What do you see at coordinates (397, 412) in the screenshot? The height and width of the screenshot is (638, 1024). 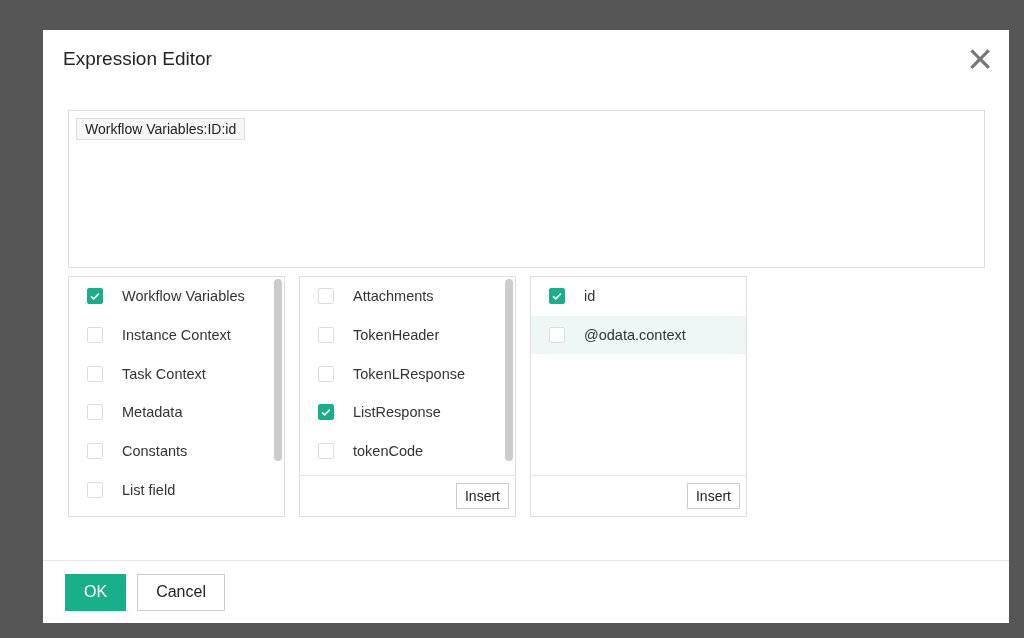 I see `variable-label: ListResponse` at bounding box center [397, 412].